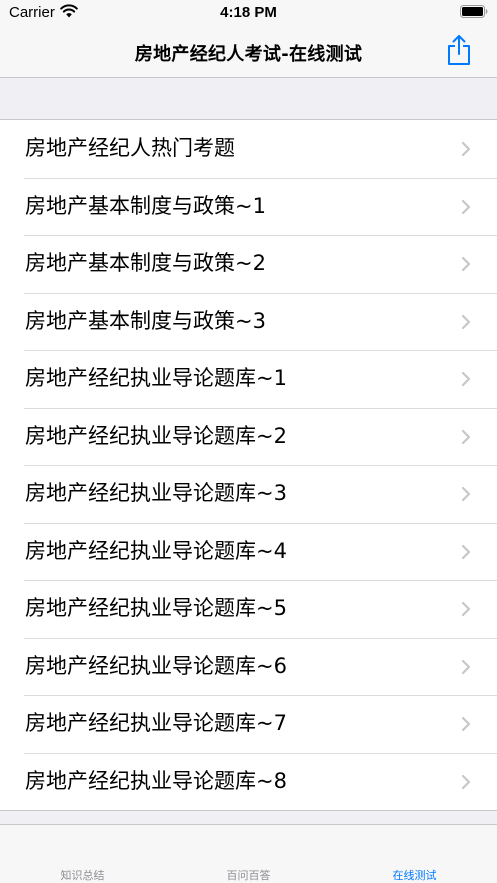 The width and height of the screenshot is (497, 883). I want to click on list-item-label: 房地产经纪执业导论题库~4, so click(156, 550).